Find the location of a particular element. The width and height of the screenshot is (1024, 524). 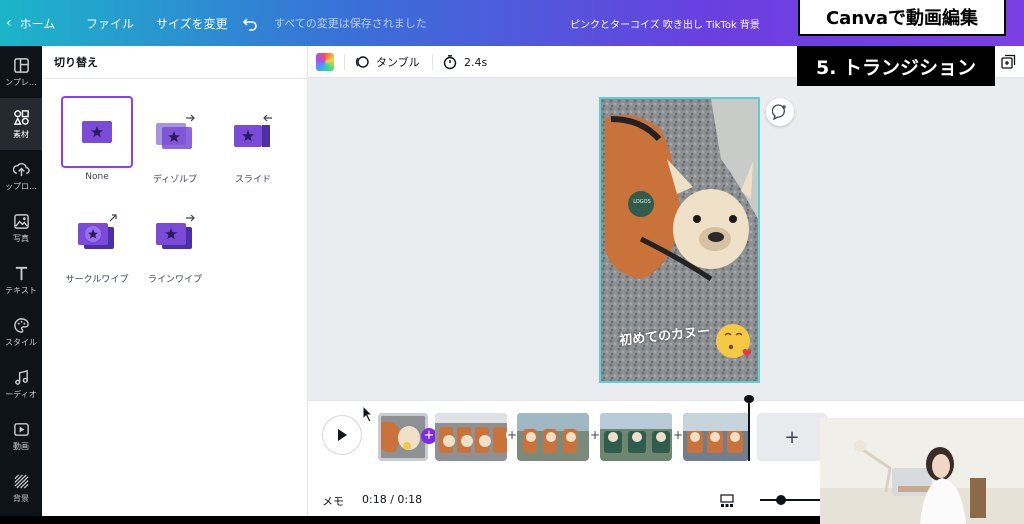

zoom-slider-handle is located at coordinates (781, 500).